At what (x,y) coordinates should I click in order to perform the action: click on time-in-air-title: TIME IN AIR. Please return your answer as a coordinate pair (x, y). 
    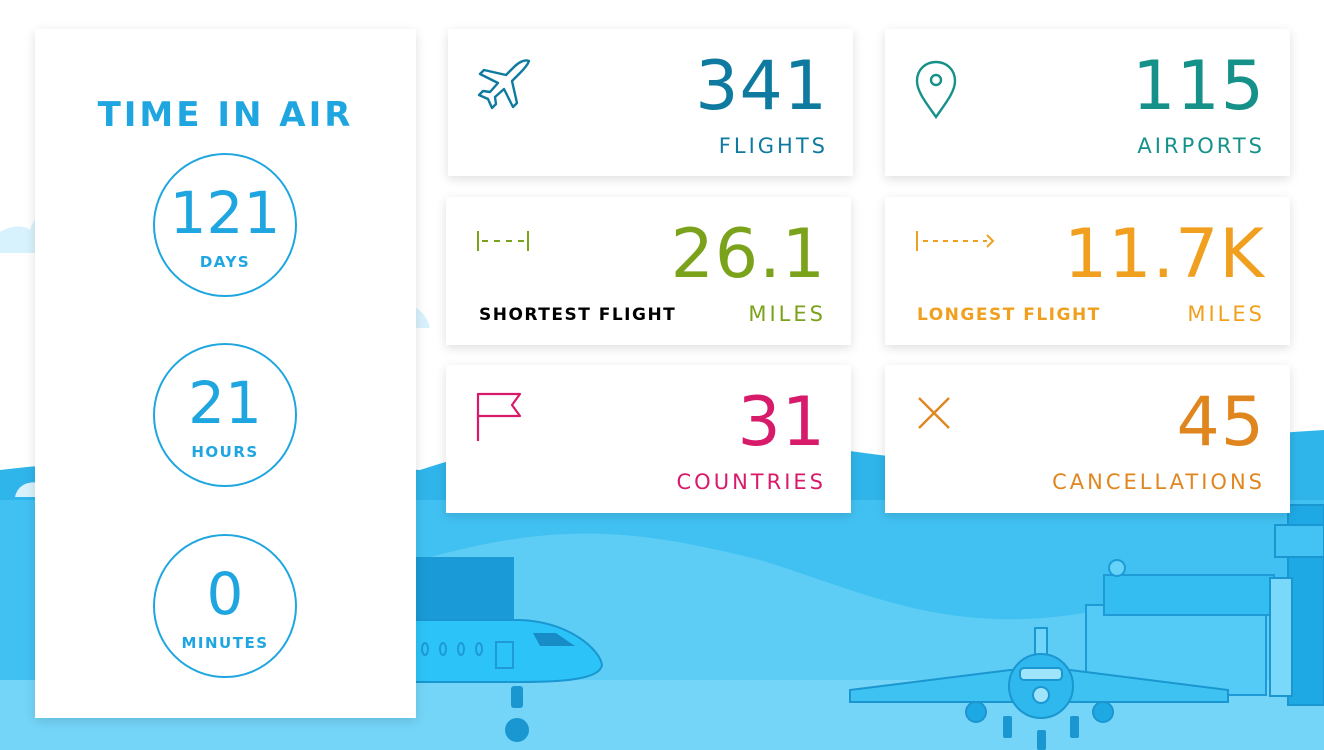
    Looking at the image, I should click on (225, 115).